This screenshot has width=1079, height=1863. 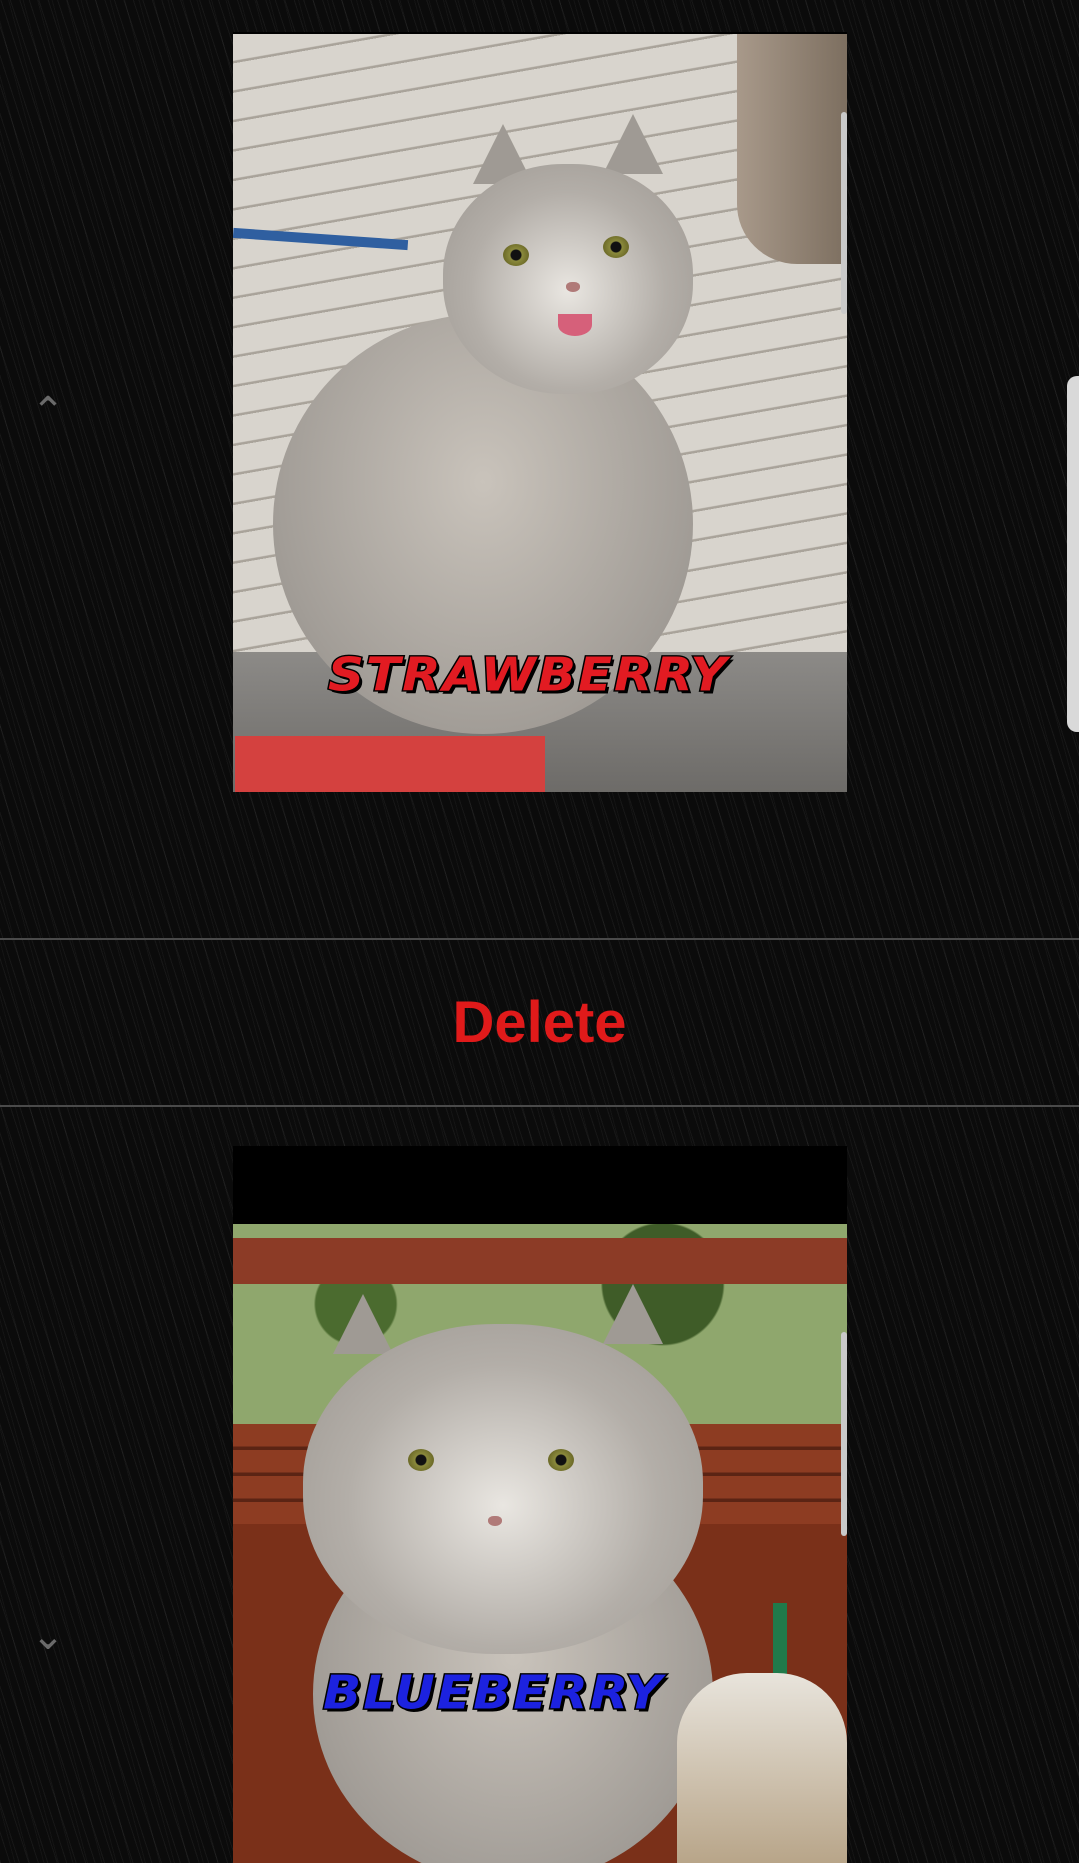 I want to click on delete-button: Delete, so click(x=539, y=1022).